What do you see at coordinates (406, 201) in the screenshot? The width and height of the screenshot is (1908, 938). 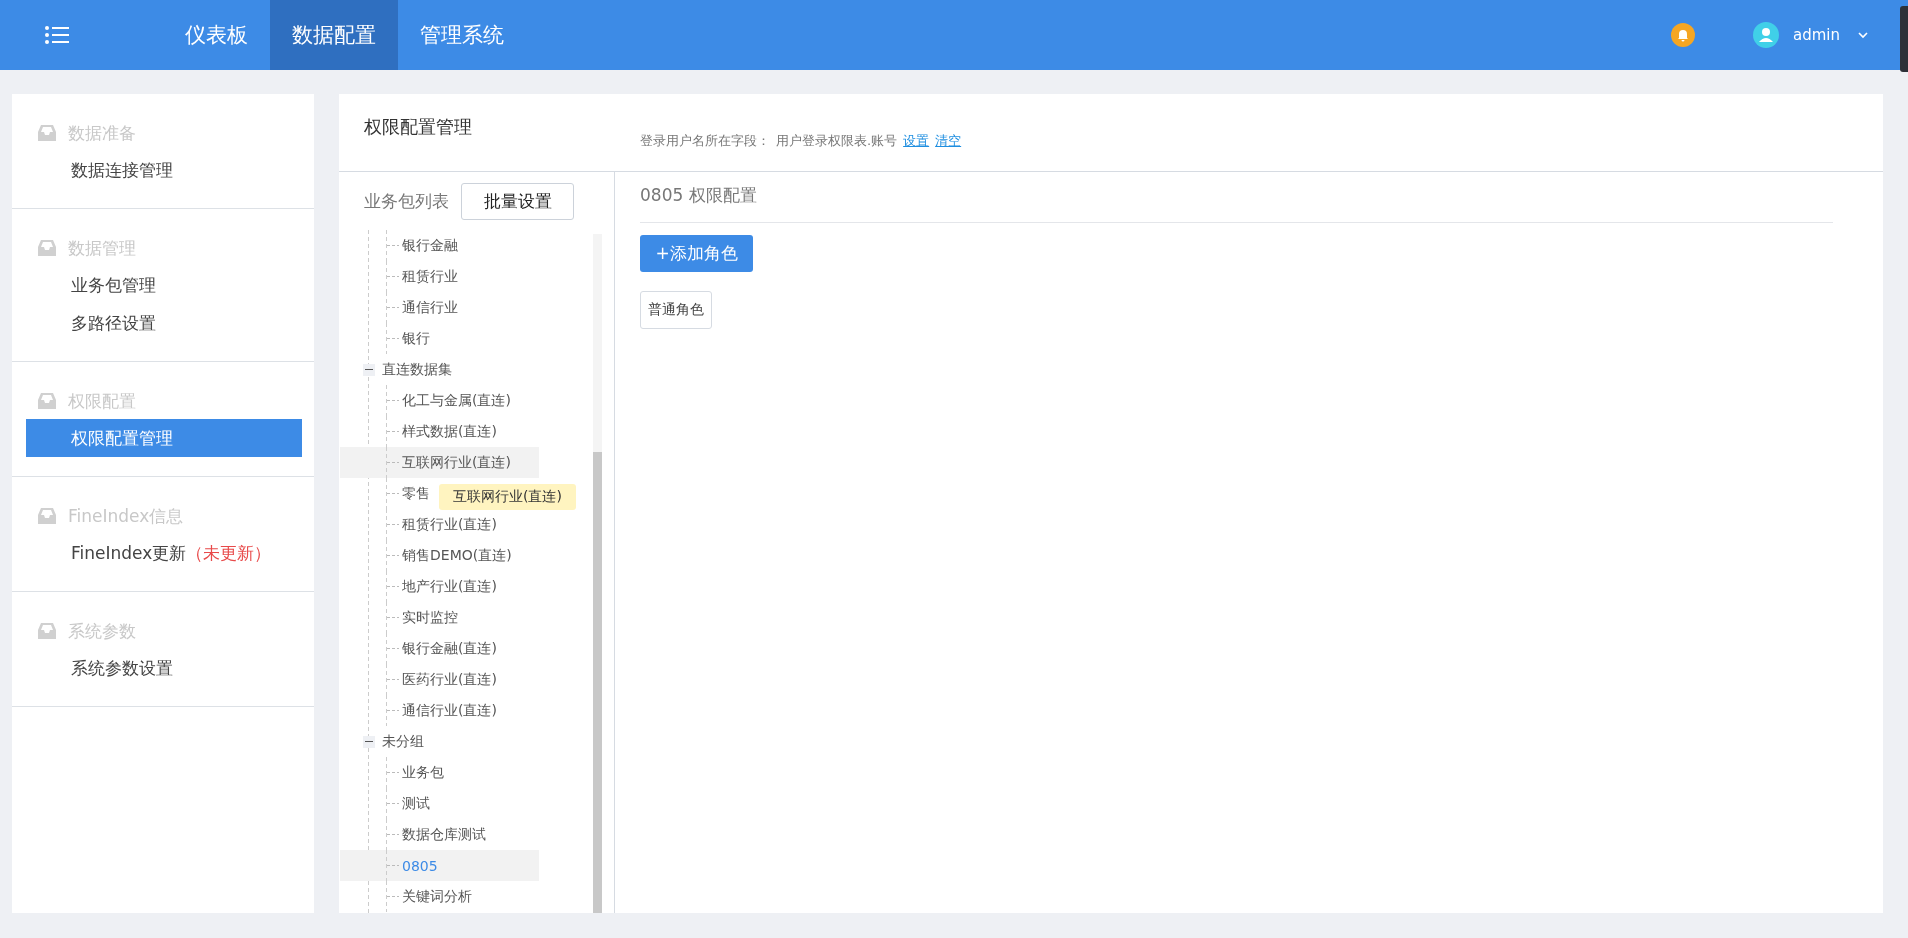 I see `list-label: 业务包列表` at bounding box center [406, 201].